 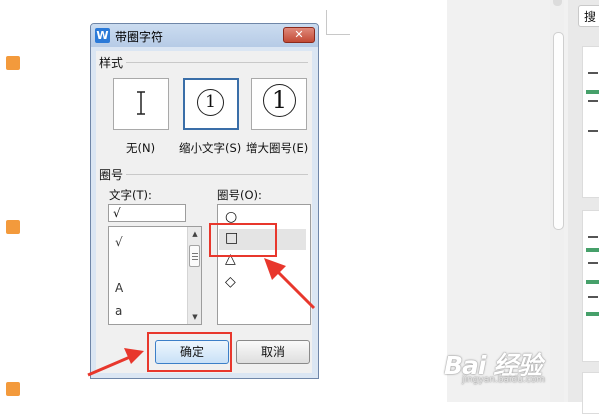 I want to click on annotation-arrows, so click(x=201, y=317).